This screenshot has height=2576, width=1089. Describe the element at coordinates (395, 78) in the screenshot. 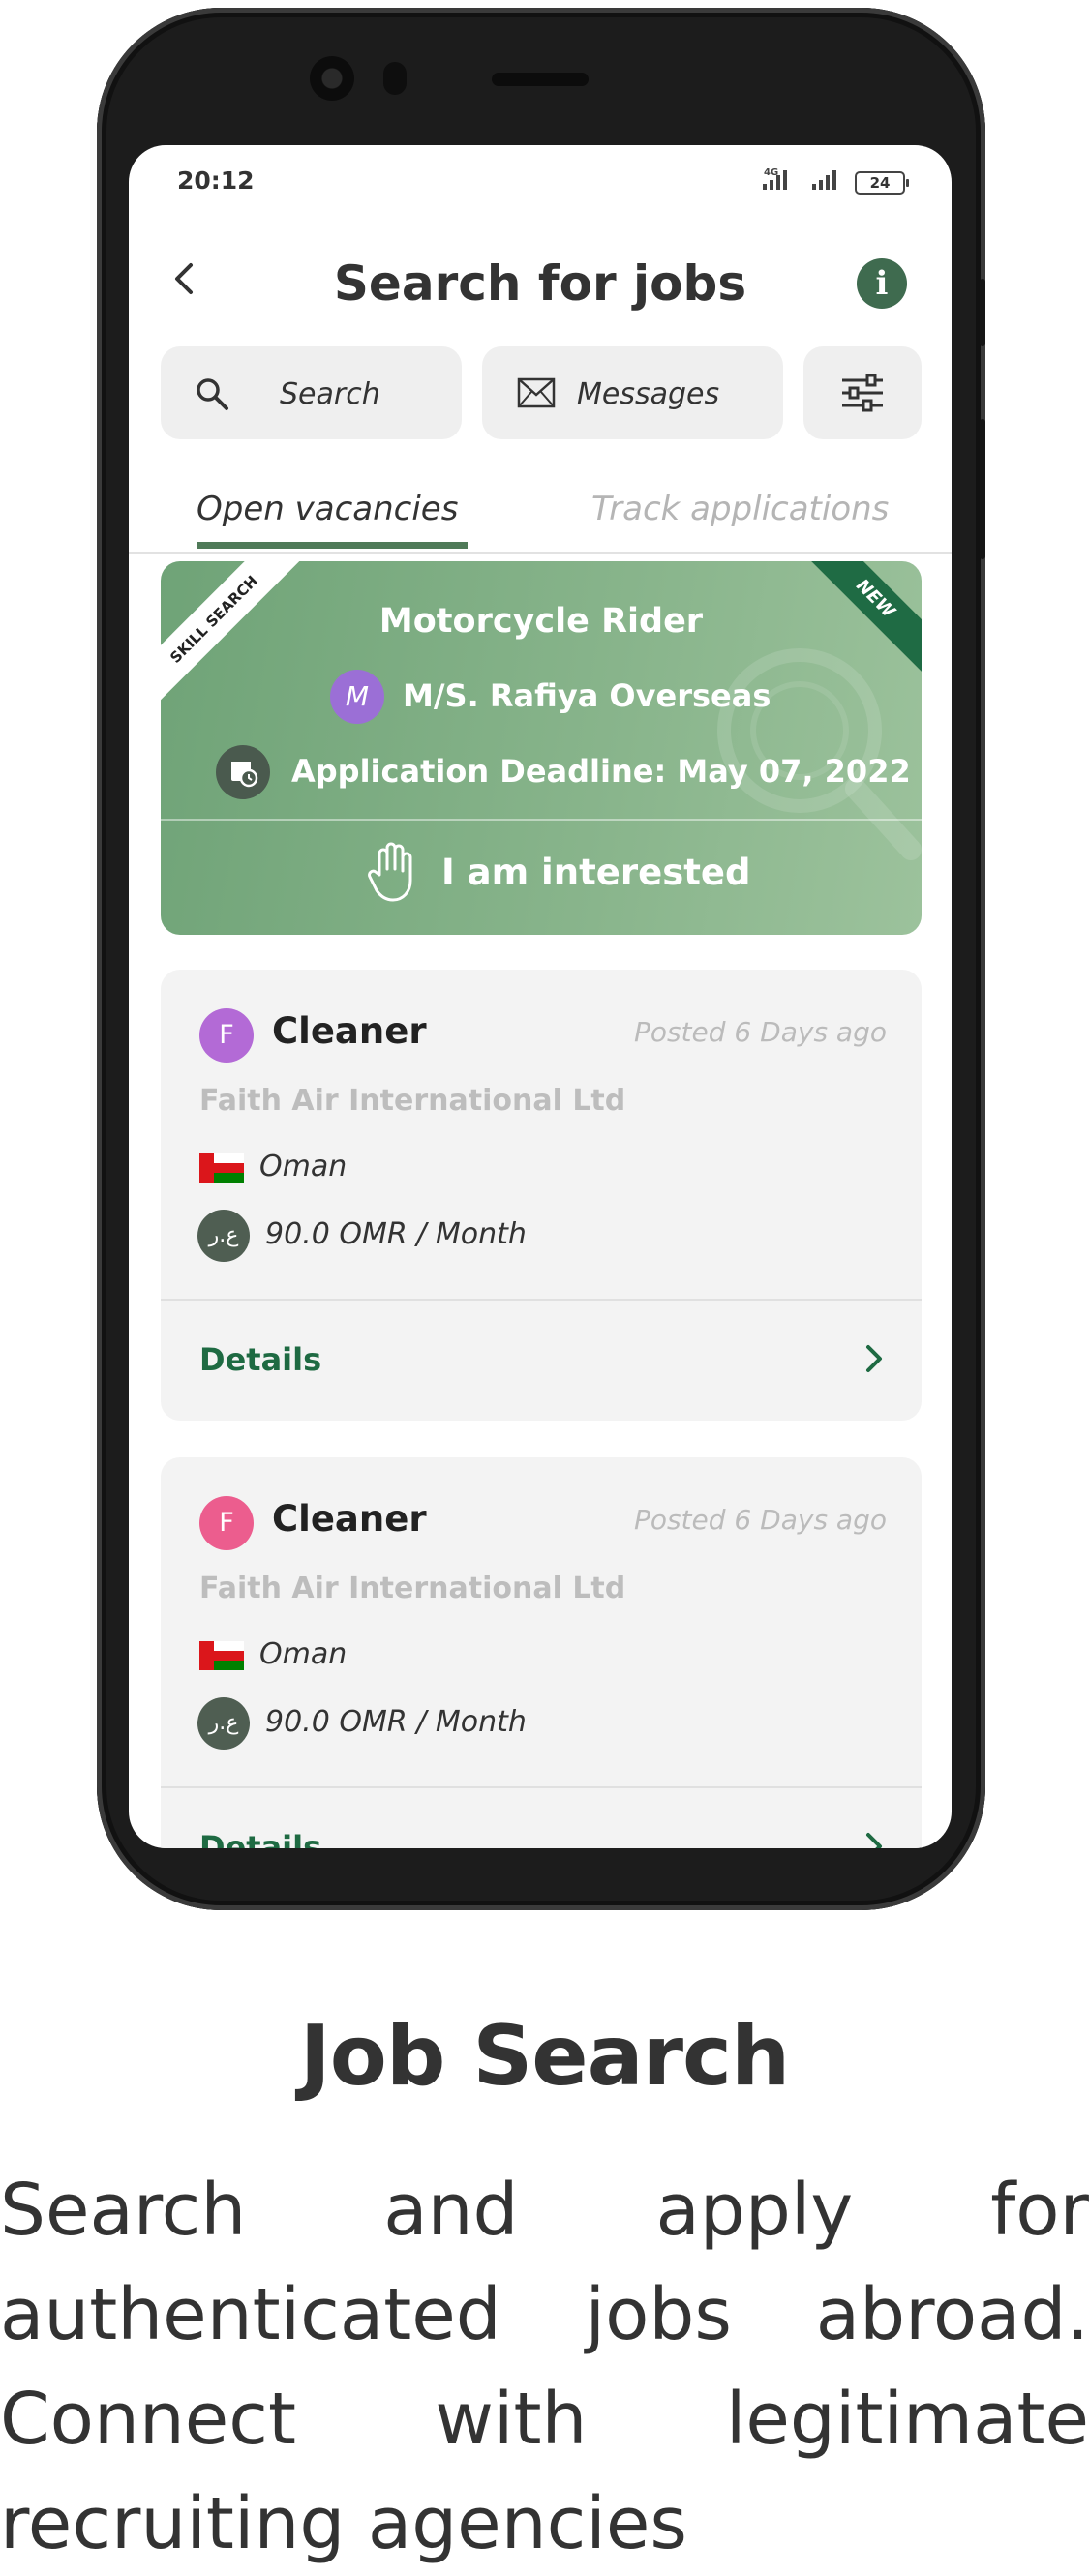

I see `sensor` at that location.